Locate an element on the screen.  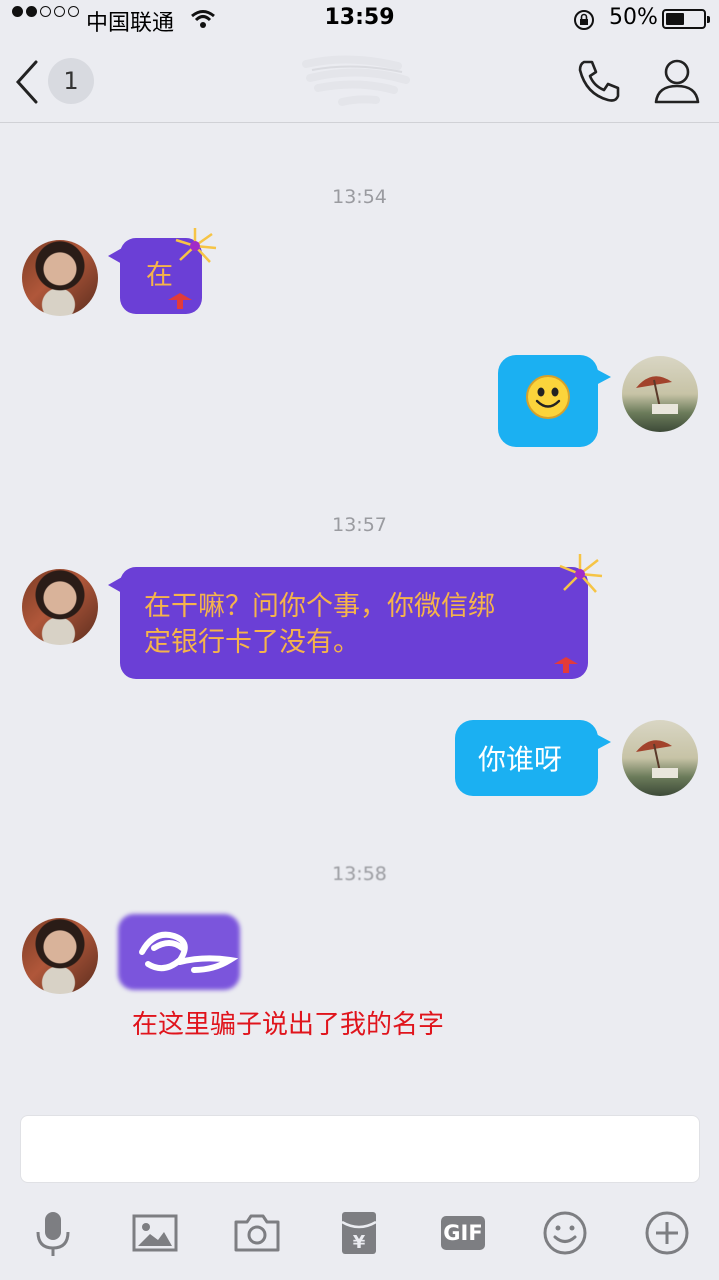
mic-icon is located at coordinates (53, 1233).